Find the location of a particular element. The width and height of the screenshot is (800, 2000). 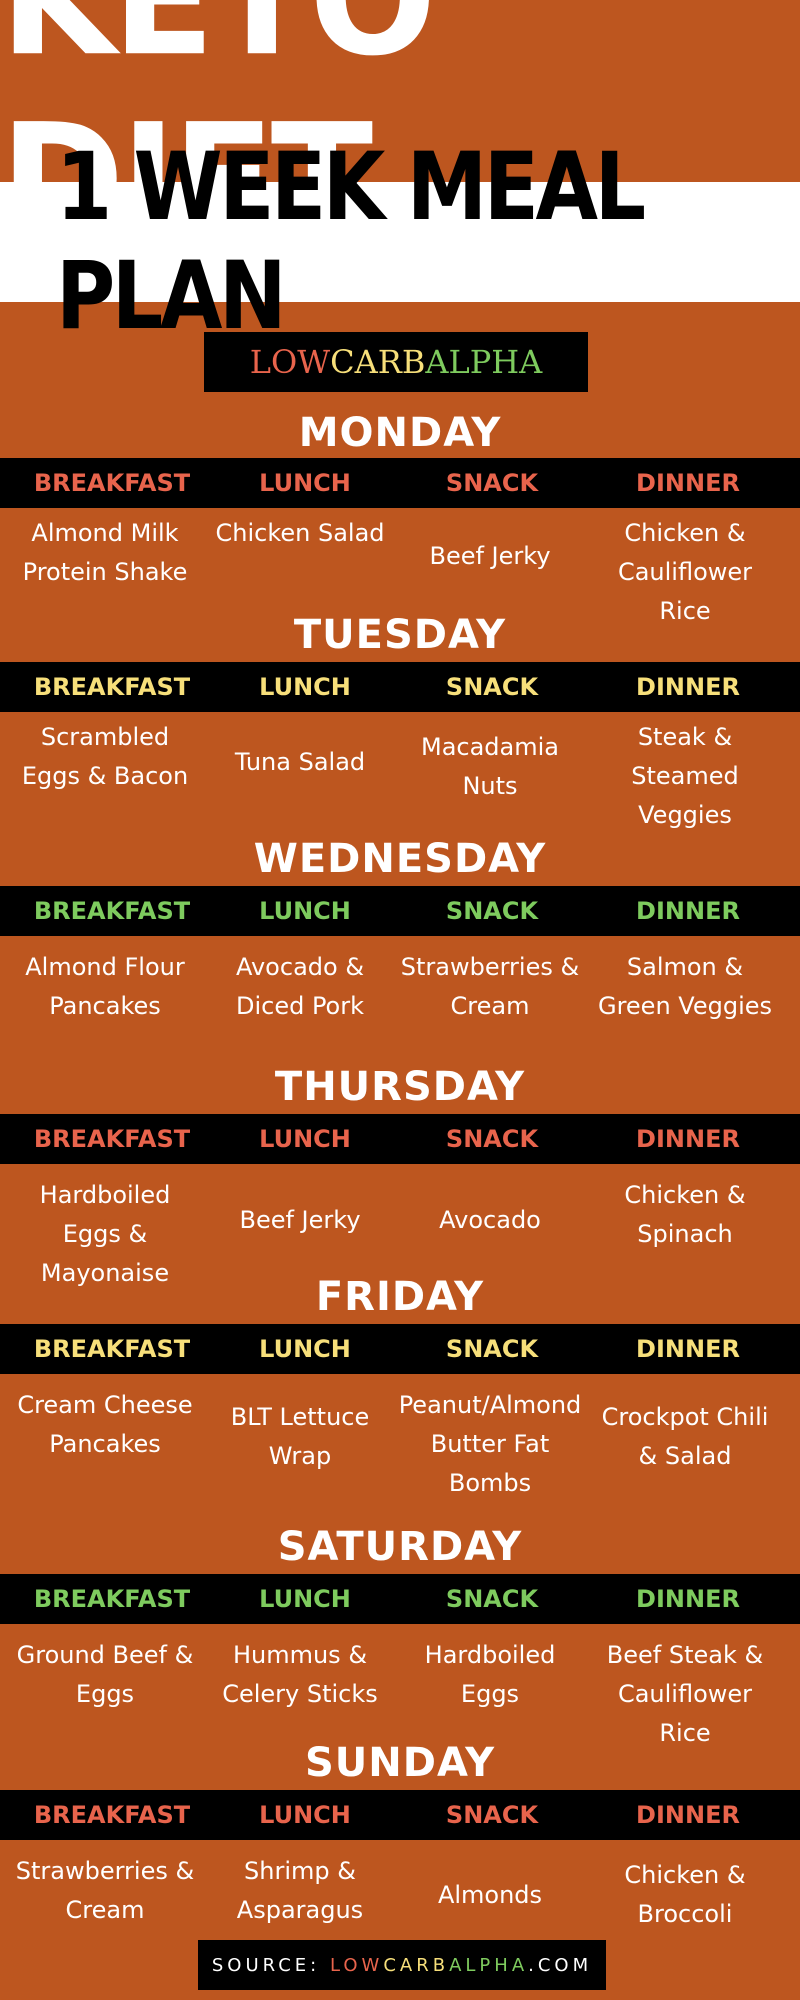

source-low: LOW is located at coordinates (356, 1965).